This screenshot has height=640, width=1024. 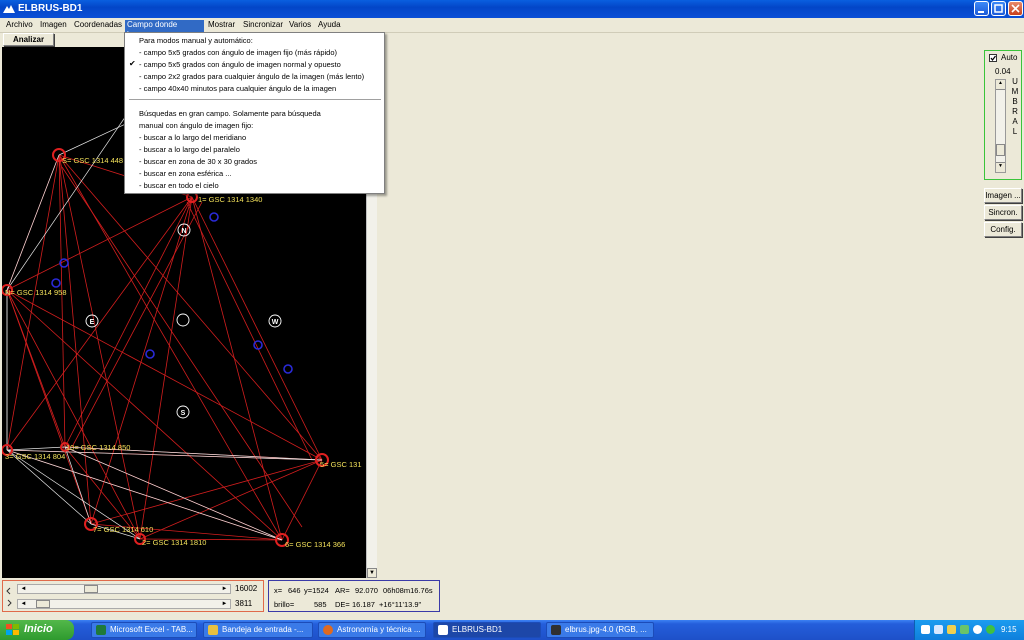 What do you see at coordinates (363, 604) in the screenshot?
I see `de-value: 16.187` at bounding box center [363, 604].